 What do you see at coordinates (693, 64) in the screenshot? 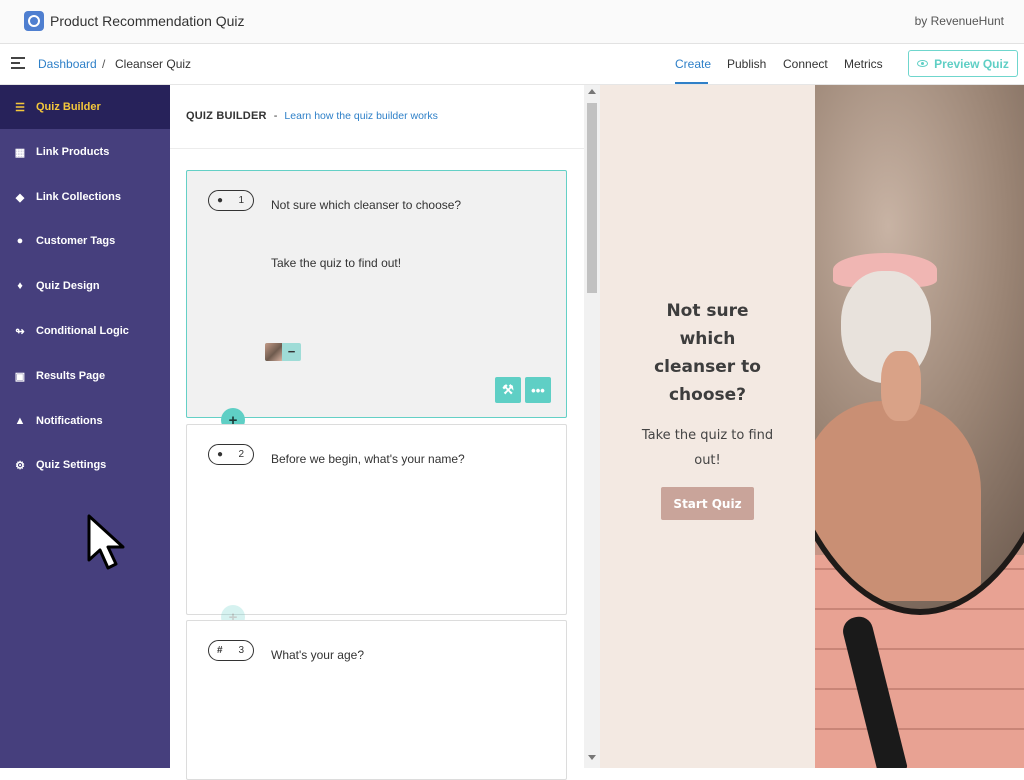
I see `tab-create: Create` at bounding box center [693, 64].